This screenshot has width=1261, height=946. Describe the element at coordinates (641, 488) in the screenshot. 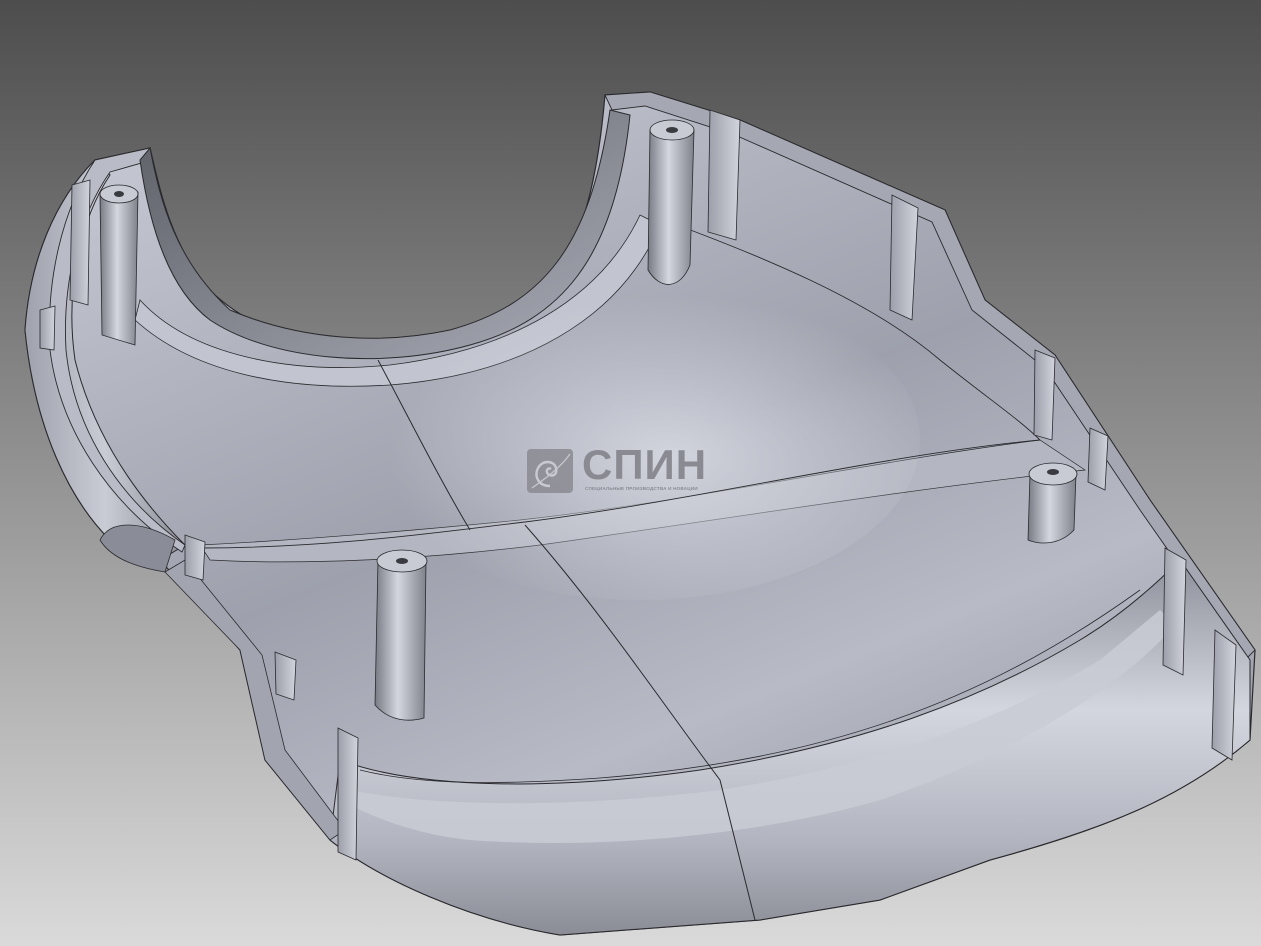

I see `watermark-subtitle: СПЕЦИАЛЬНЫЕ ПРОИЗВОДСТВА И НОВАЦИИ` at that location.